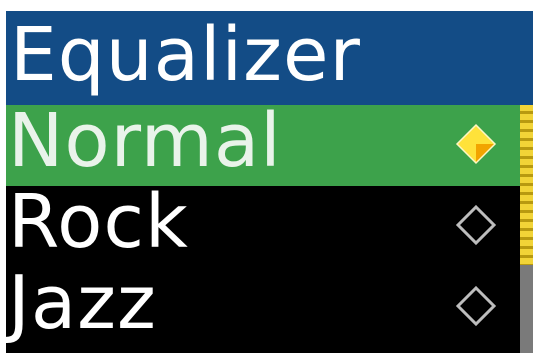 The height and width of the screenshot is (364, 533). Describe the element at coordinates (476, 144) in the screenshot. I see `diamond-radio-filled-icon` at that location.